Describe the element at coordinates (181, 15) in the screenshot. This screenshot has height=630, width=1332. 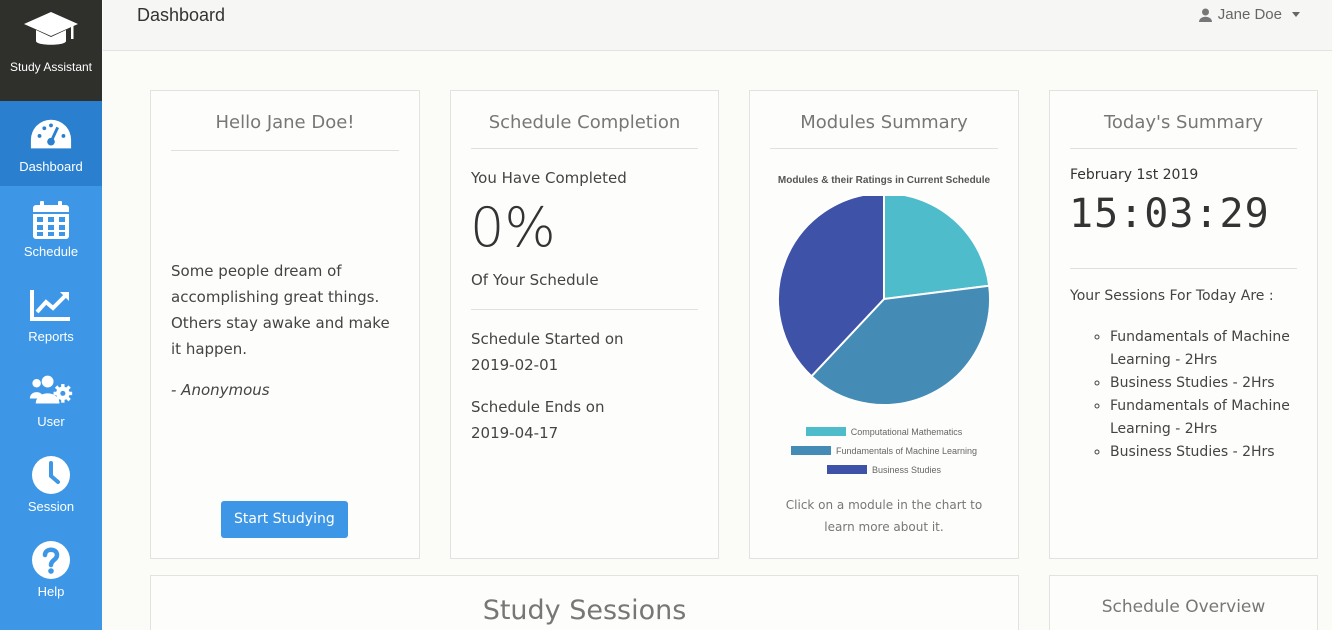
I see `page-title: Dashboard` at that location.